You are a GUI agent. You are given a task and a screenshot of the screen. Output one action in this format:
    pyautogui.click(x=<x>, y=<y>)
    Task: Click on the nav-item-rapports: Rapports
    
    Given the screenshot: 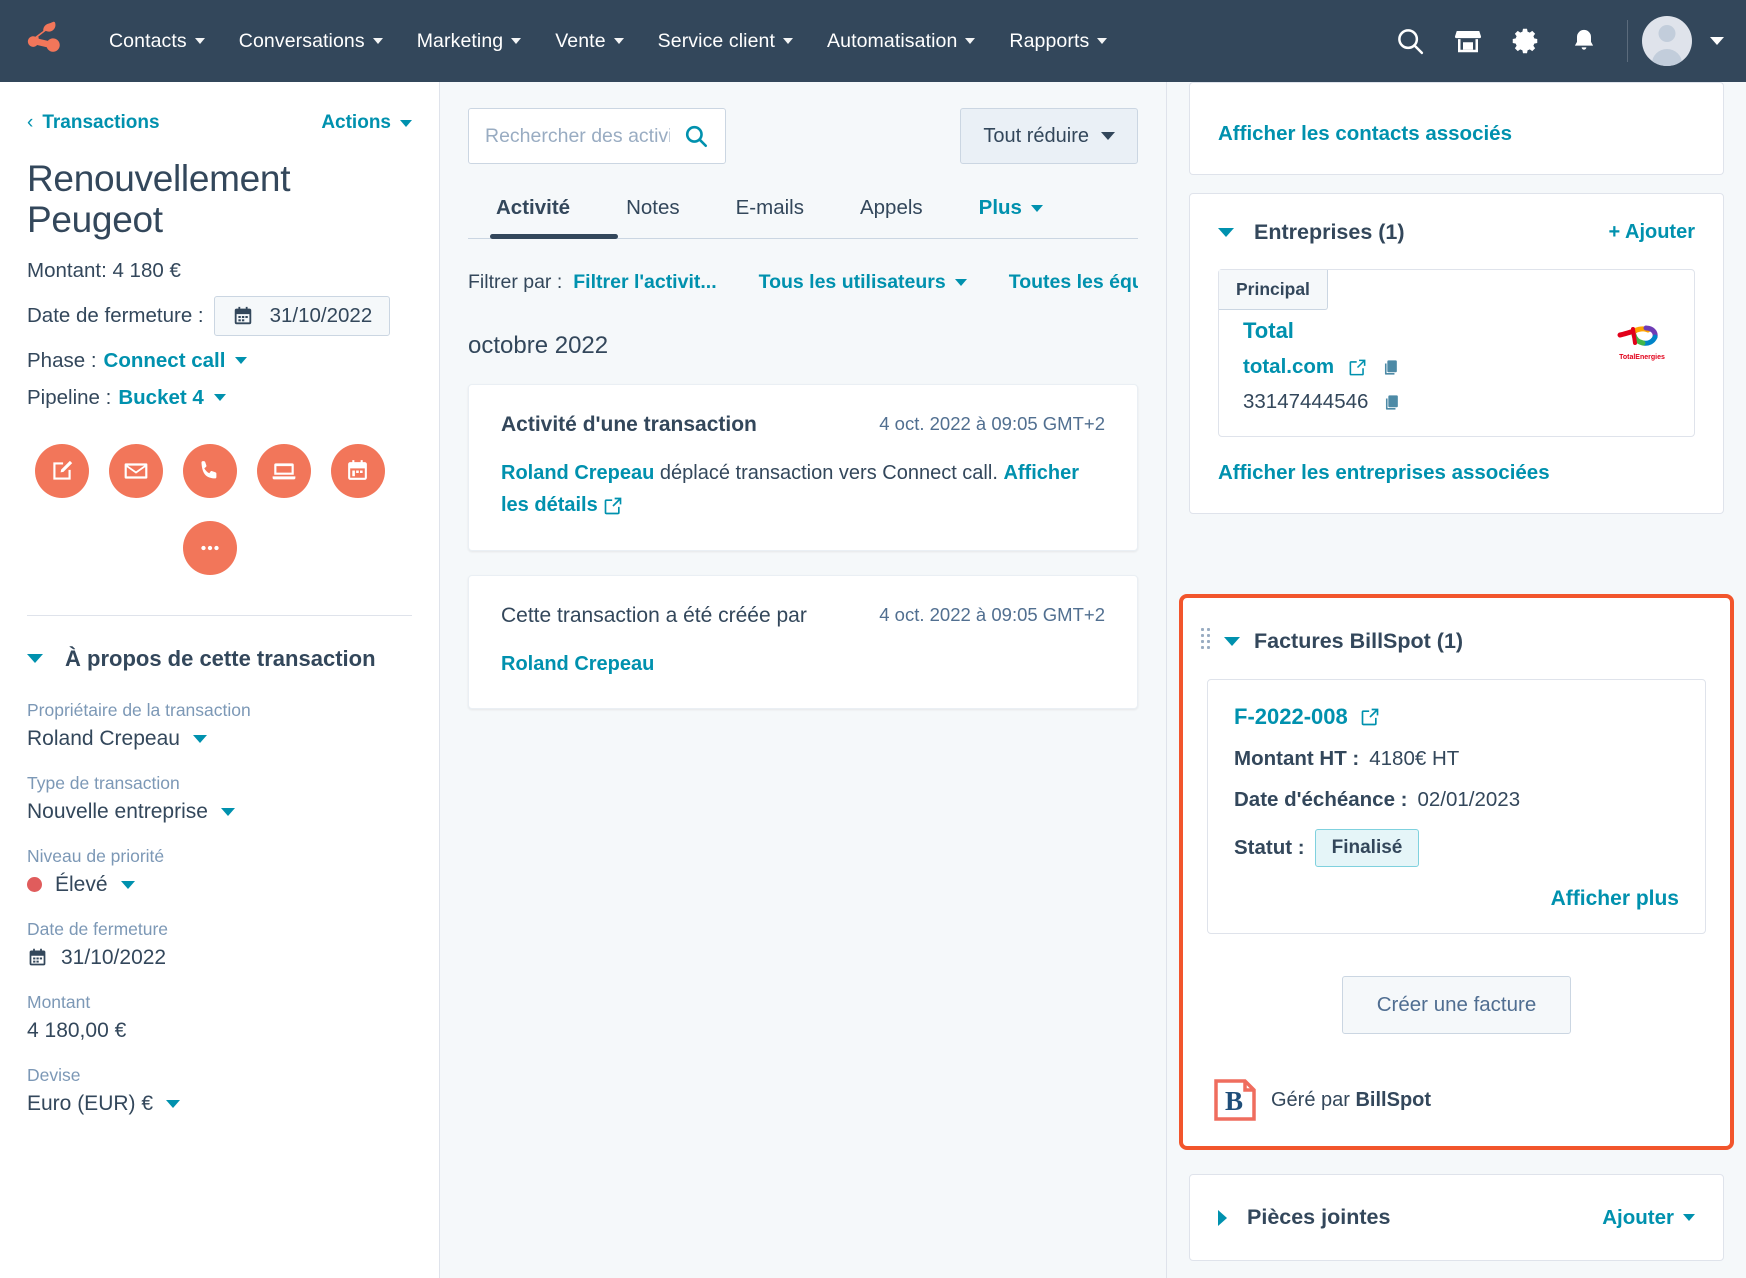 What is the action you would take?
    pyautogui.click(x=1058, y=41)
    